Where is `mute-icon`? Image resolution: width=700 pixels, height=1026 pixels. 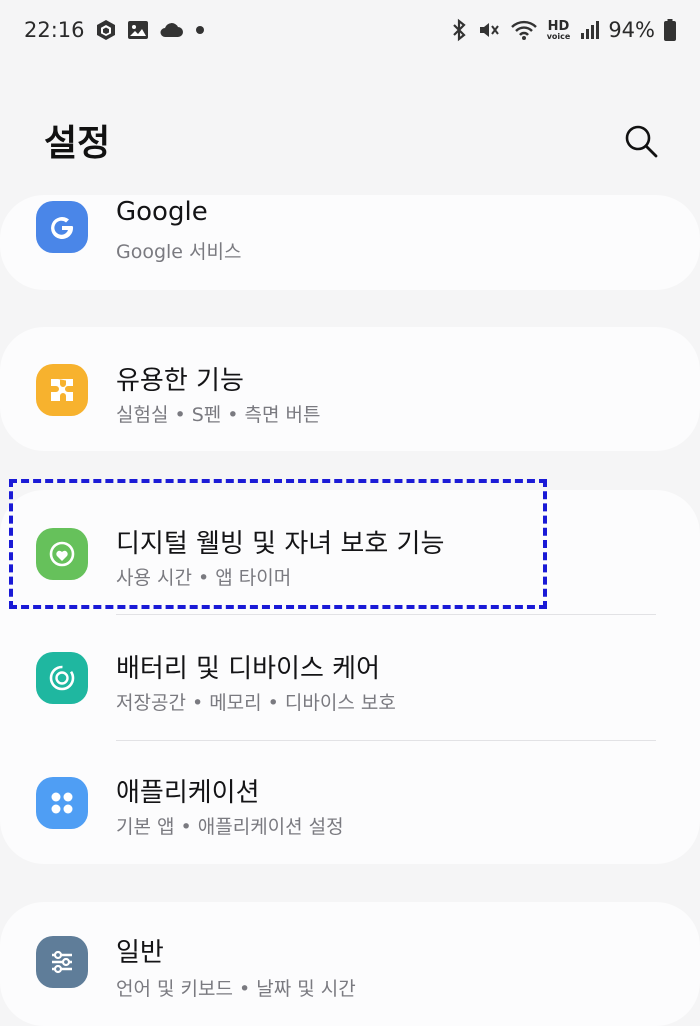
mute-icon is located at coordinates (489, 30).